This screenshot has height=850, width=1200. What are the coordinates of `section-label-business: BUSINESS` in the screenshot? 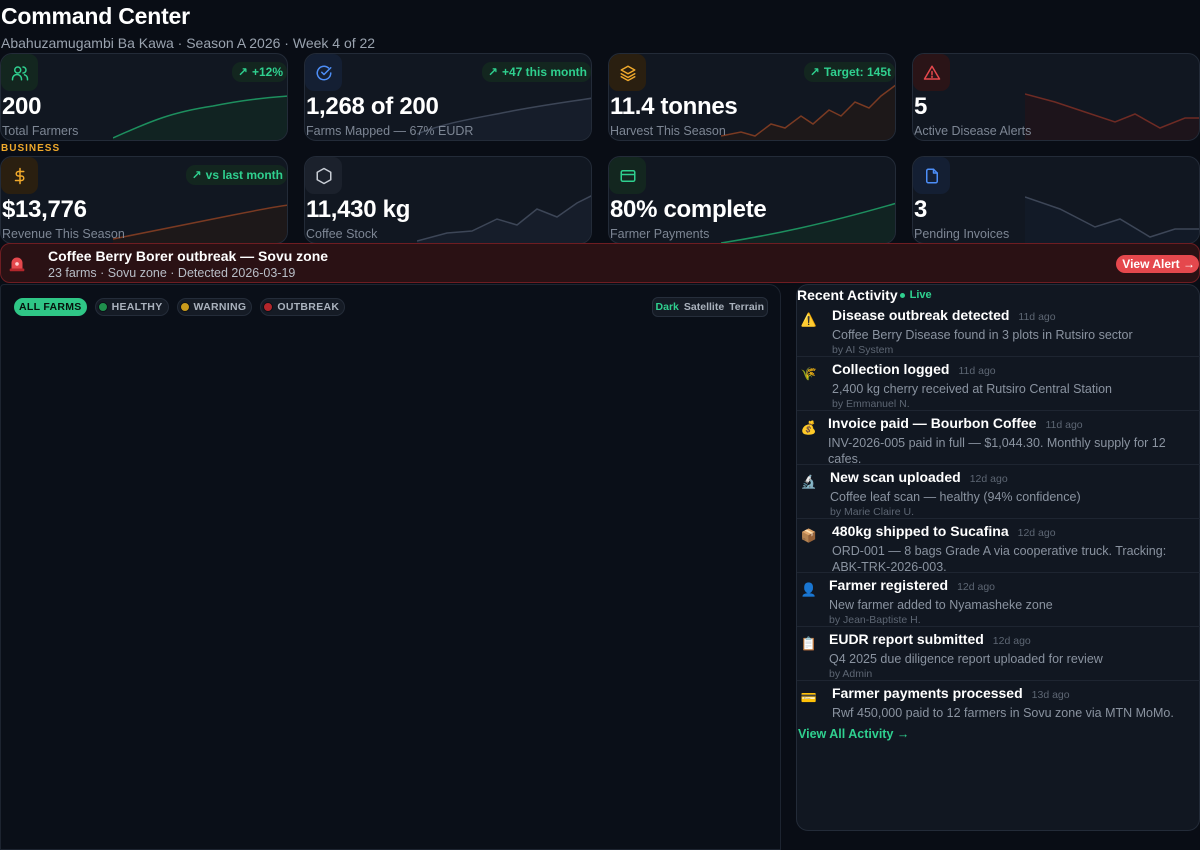 It's located at (31, 148).